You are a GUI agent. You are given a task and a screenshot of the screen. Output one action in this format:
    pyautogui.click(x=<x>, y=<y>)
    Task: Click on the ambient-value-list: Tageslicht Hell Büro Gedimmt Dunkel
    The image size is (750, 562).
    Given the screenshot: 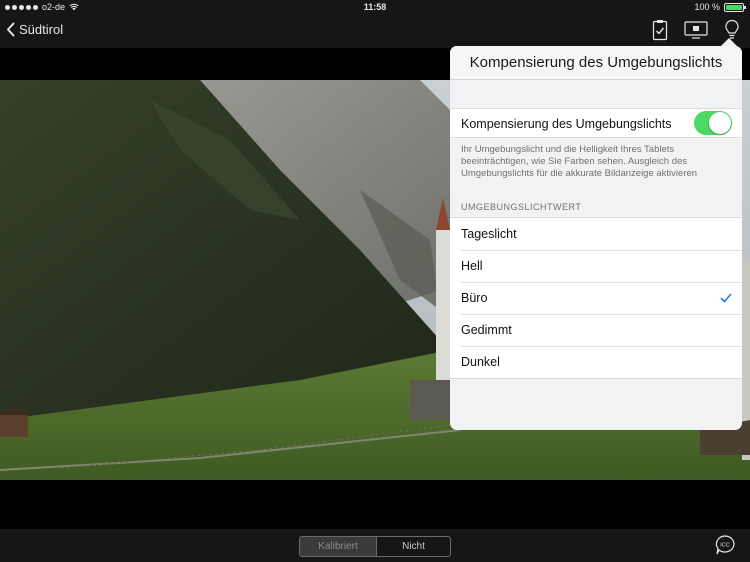 What is the action you would take?
    pyautogui.click(x=596, y=298)
    